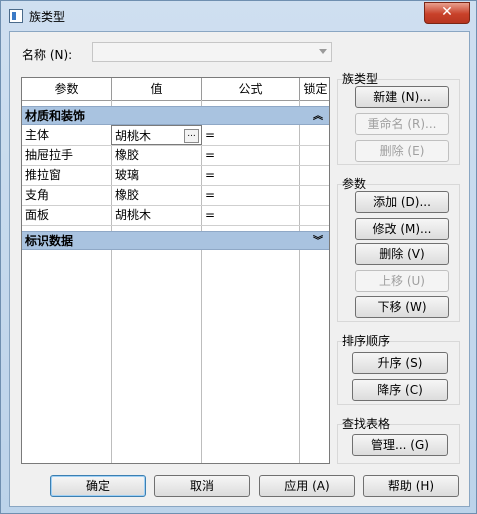  What do you see at coordinates (37, 135) in the screenshot?
I see `param-name: 主体` at bounding box center [37, 135].